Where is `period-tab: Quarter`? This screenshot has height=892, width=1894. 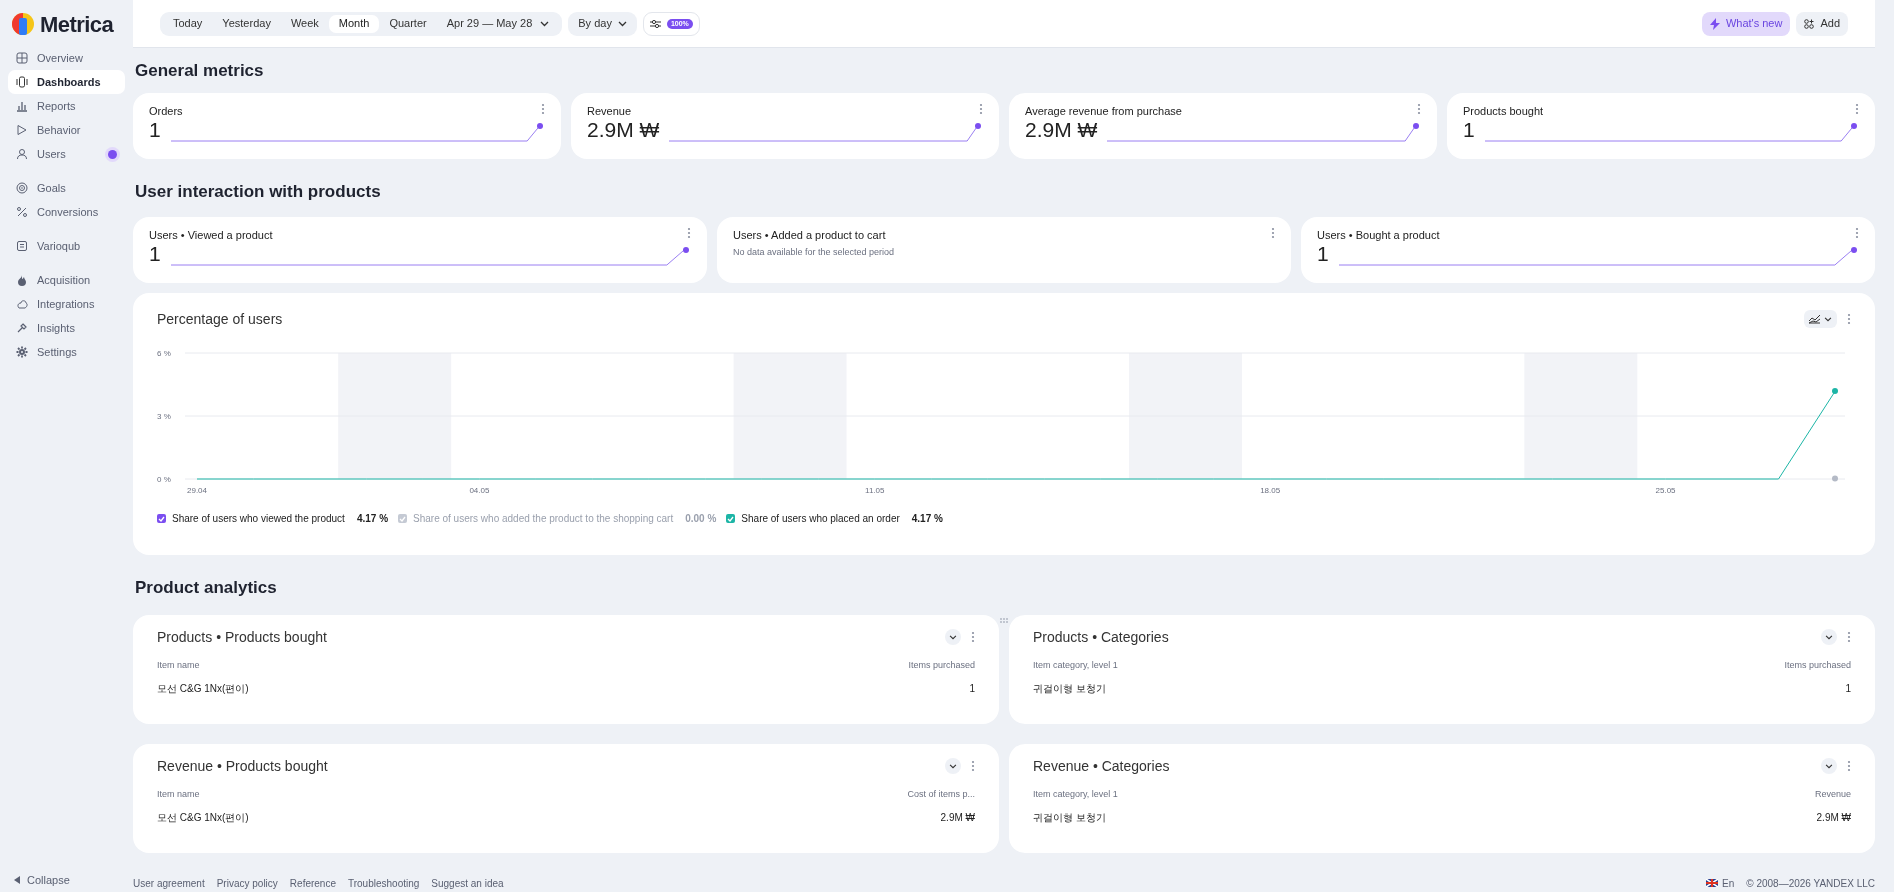 period-tab: Quarter is located at coordinates (408, 23).